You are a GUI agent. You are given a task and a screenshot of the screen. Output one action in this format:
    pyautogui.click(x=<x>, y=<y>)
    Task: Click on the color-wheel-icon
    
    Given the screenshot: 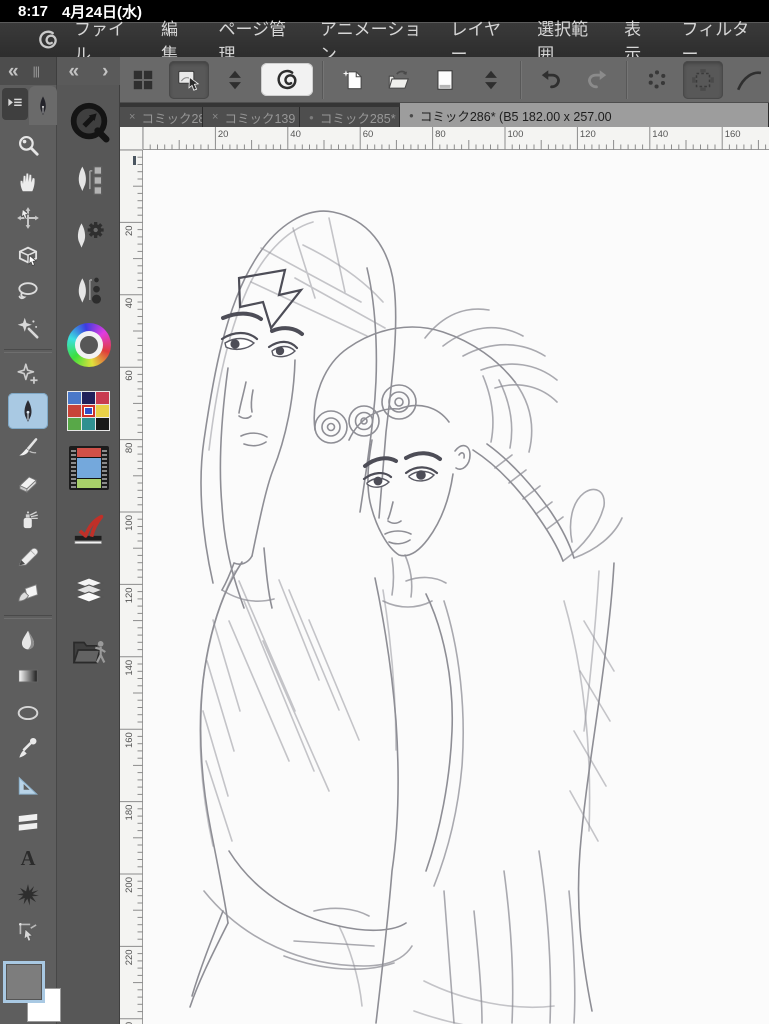 What is the action you would take?
    pyautogui.click(x=88, y=345)
    